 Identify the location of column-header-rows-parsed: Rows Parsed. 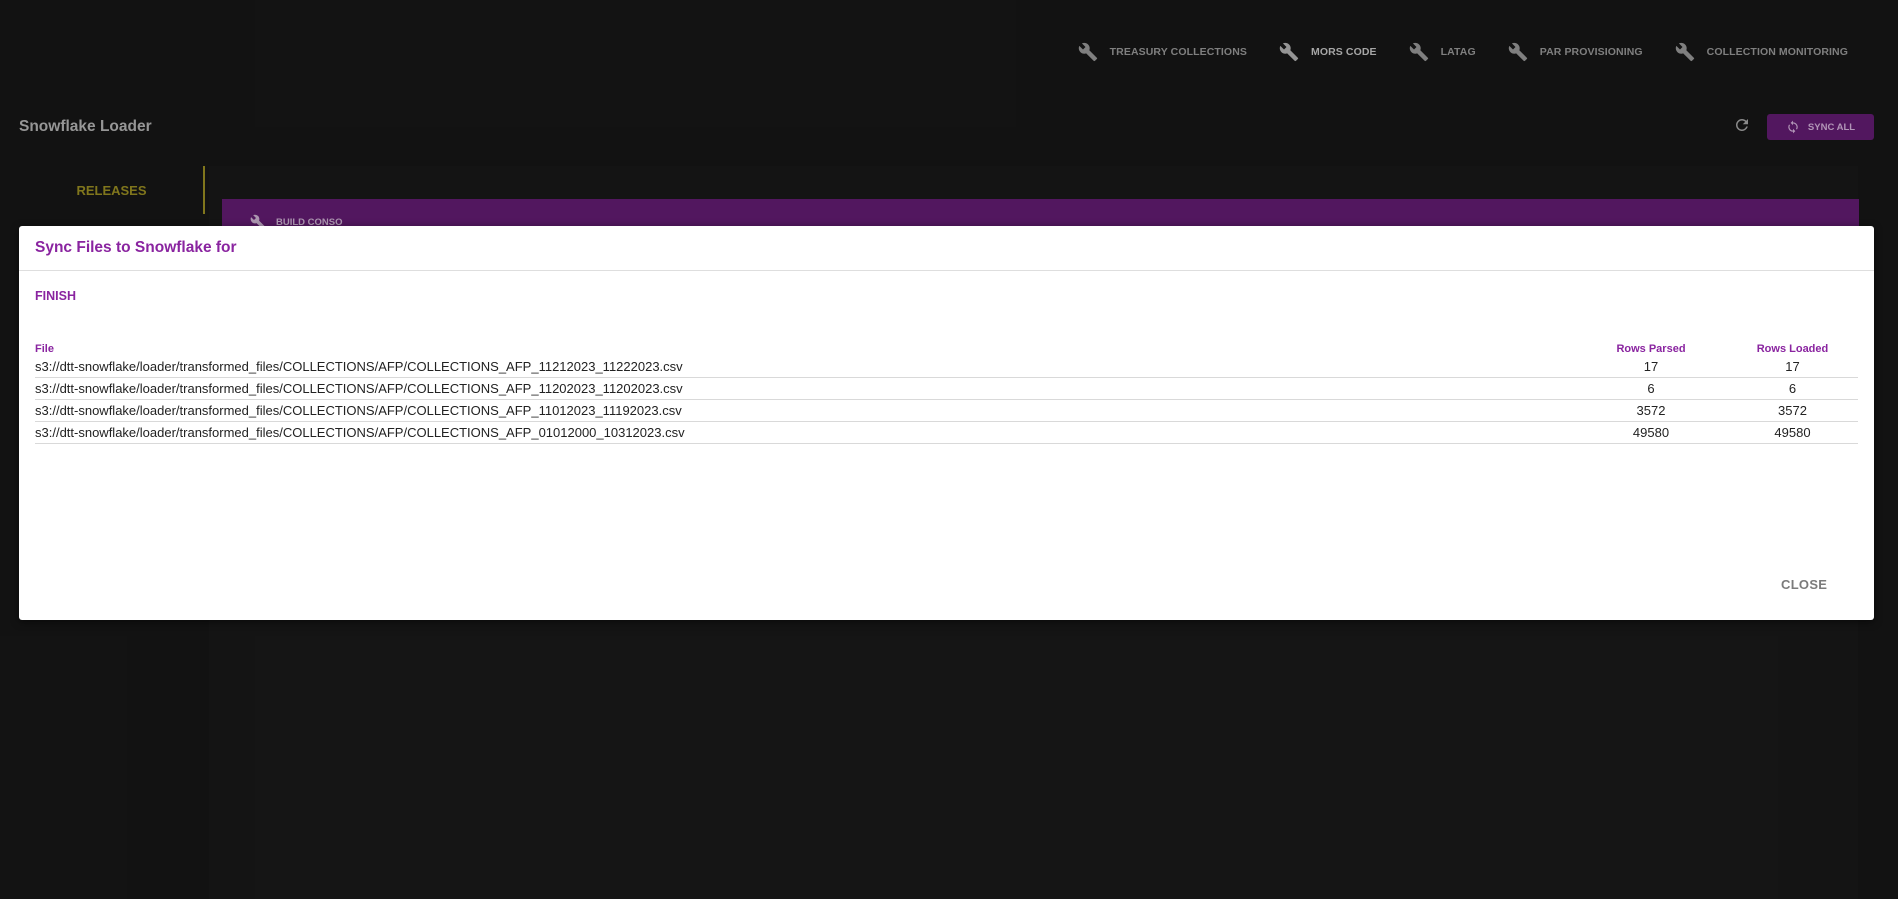
(1651, 349).